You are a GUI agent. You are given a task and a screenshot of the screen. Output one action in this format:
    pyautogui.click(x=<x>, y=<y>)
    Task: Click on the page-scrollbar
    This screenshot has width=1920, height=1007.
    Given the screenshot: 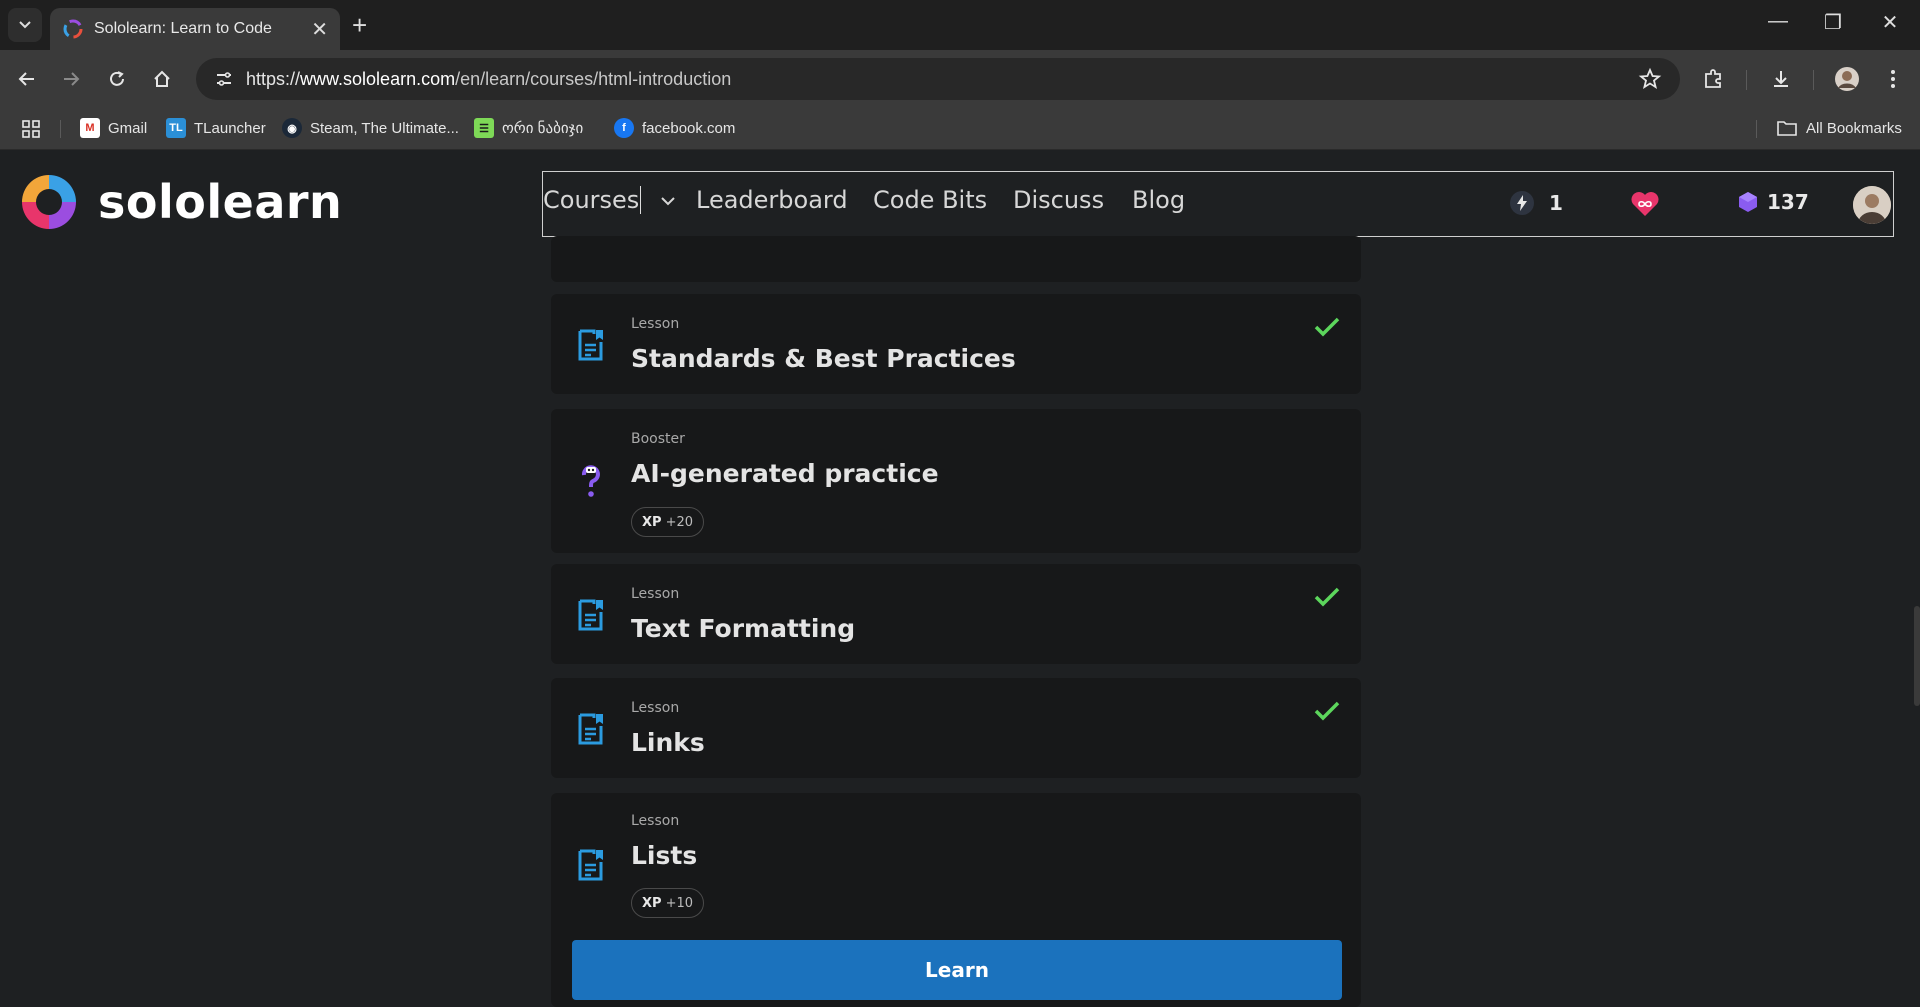 What is the action you would take?
    pyautogui.click(x=1917, y=656)
    